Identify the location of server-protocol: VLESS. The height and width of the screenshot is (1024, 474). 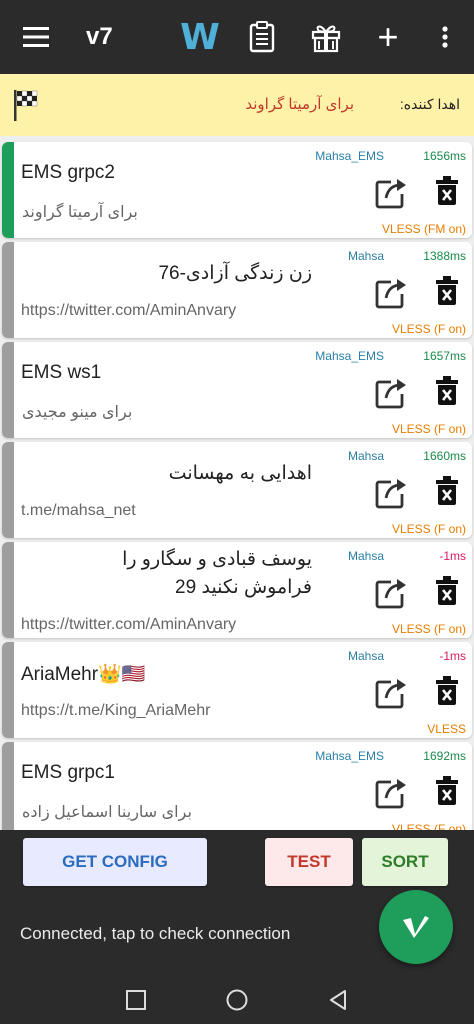
(446, 729).